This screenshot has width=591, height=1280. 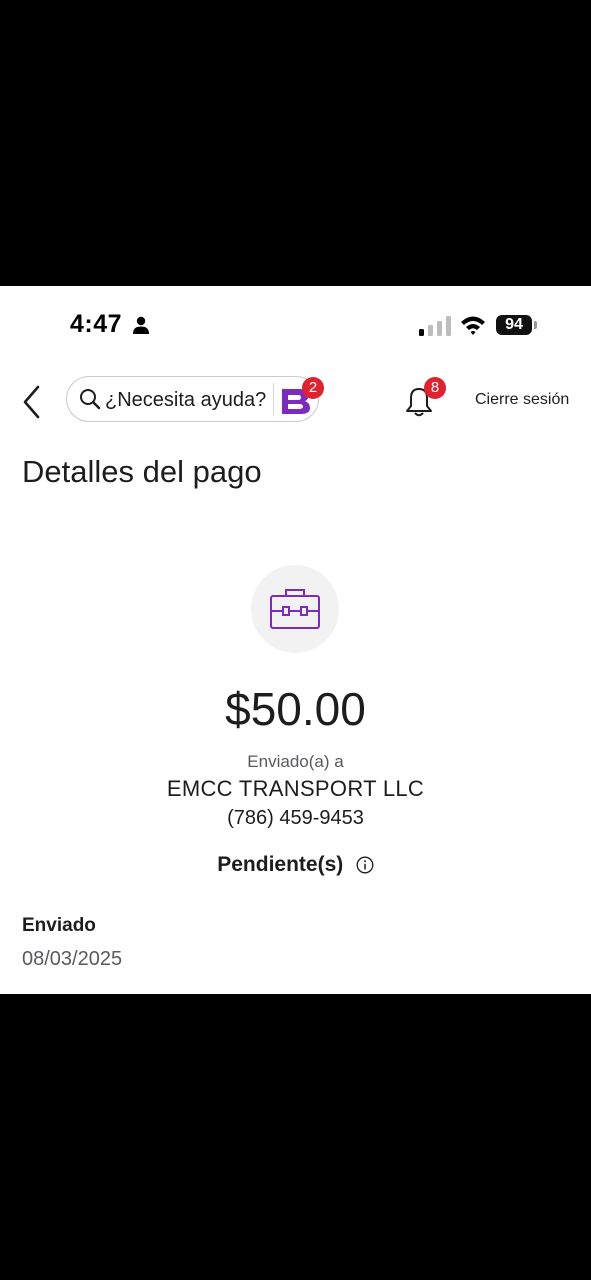 I want to click on status-time: 4:47, so click(x=96, y=324).